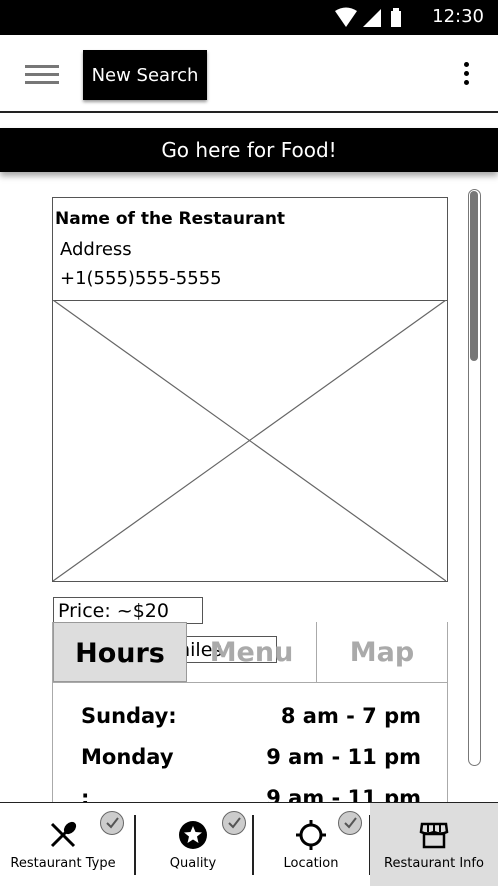 Image resolution: width=498 pixels, height=886 pixels. Describe the element at coordinates (128, 610) in the screenshot. I see `price-label: Price: ~$20` at that location.